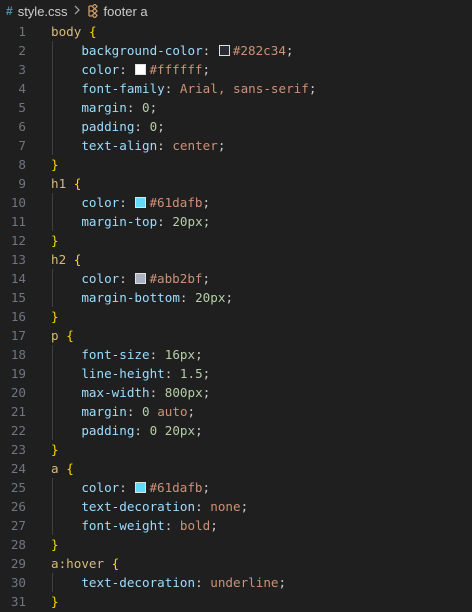 The height and width of the screenshot is (612, 472). Describe the element at coordinates (146, 411) in the screenshot. I see `code-token: 0` at that location.